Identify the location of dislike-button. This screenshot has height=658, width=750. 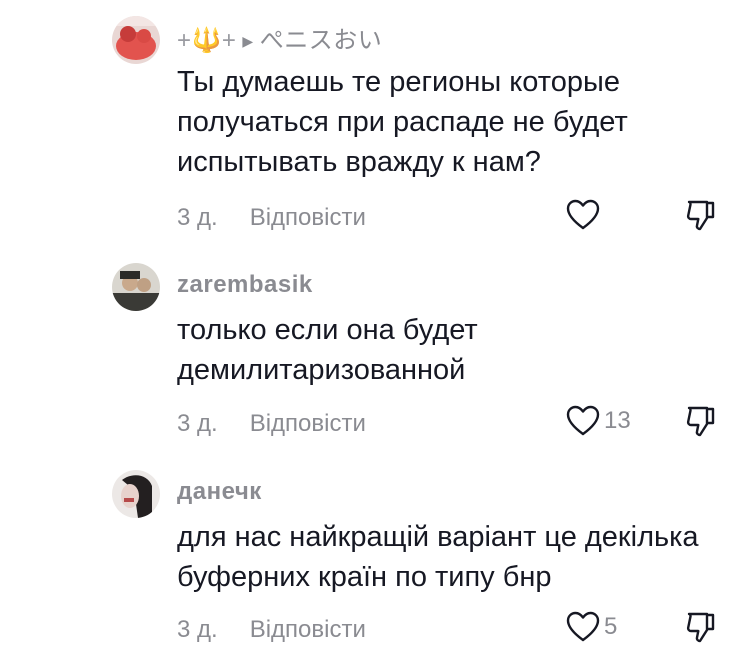
(701, 627).